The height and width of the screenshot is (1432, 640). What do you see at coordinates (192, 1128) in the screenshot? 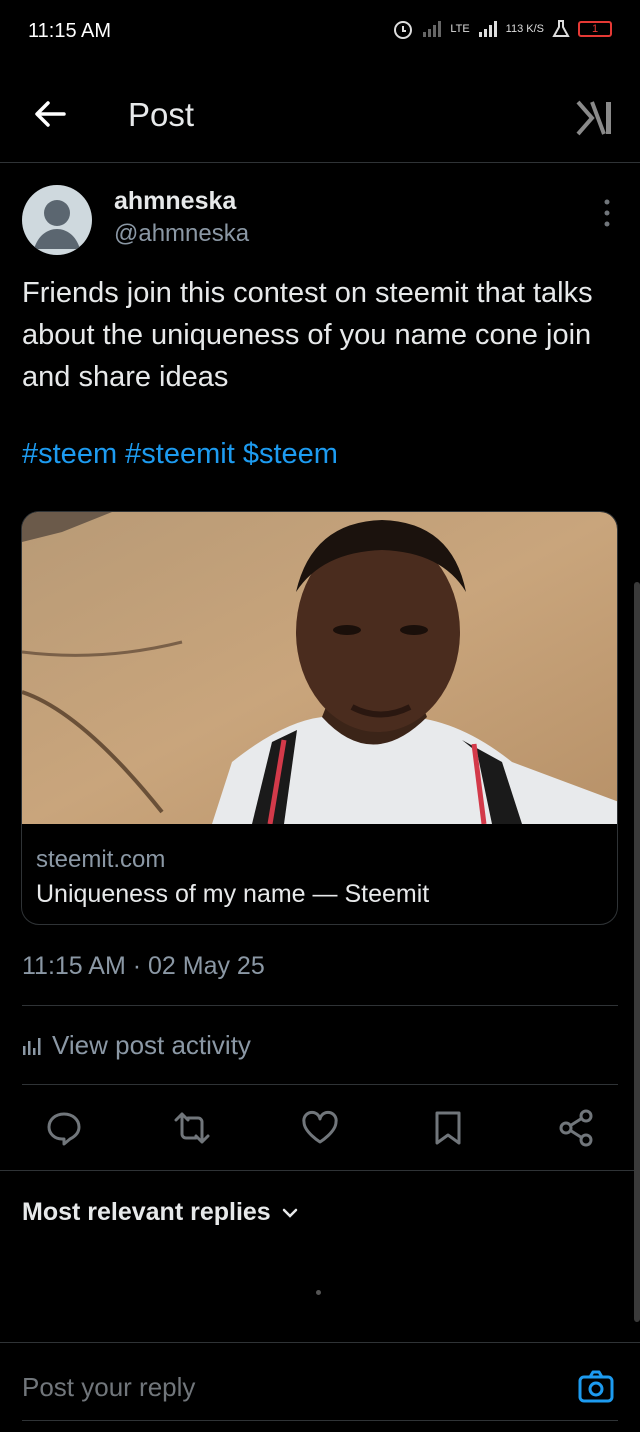
I see `repost-icon` at bounding box center [192, 1128].